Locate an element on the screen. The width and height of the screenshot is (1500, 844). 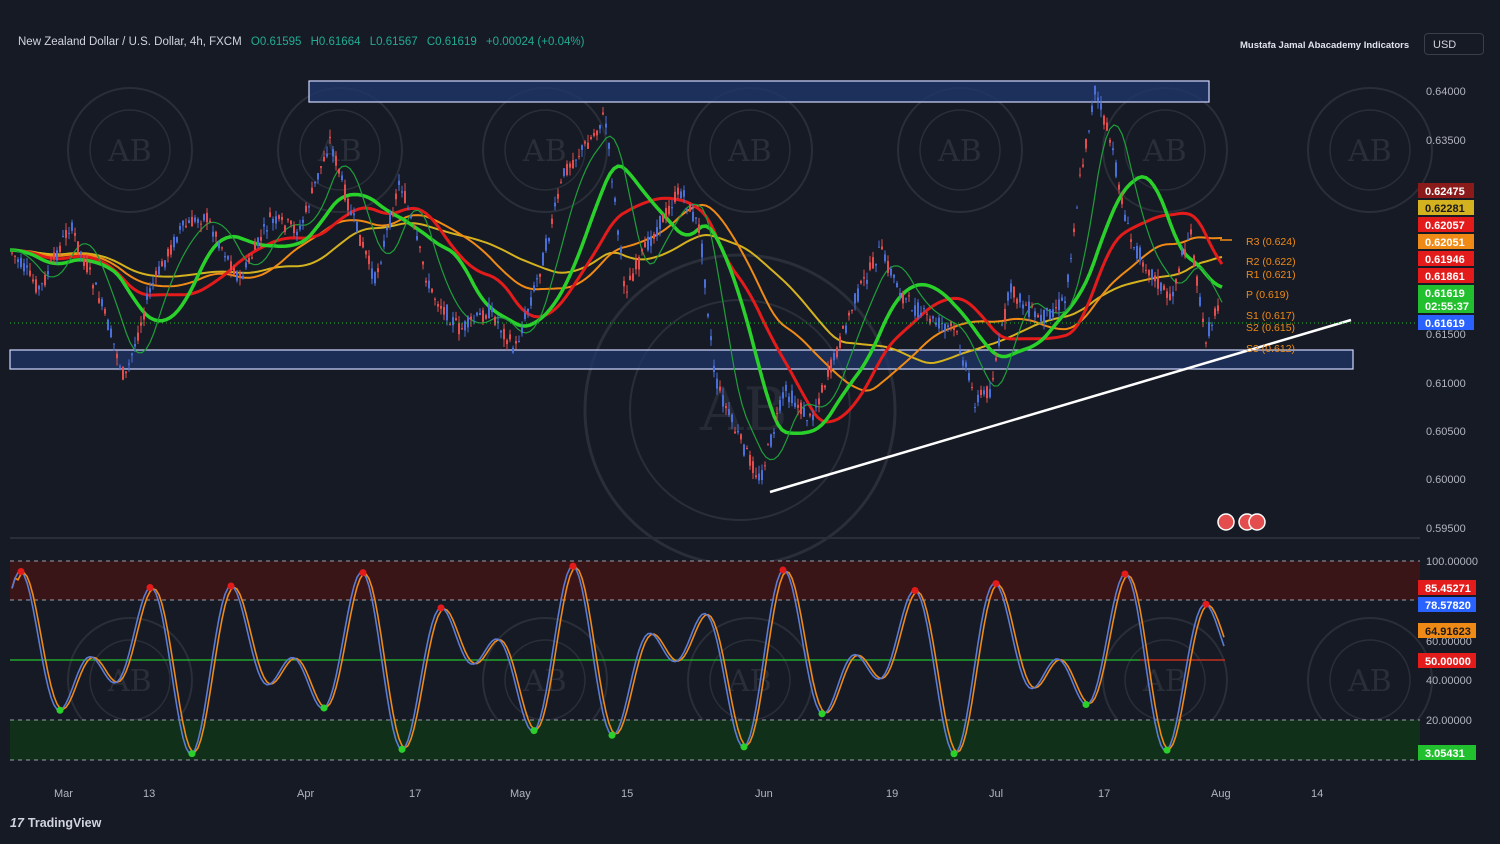
currency-button: USD is located at coordinates (1454, 44).